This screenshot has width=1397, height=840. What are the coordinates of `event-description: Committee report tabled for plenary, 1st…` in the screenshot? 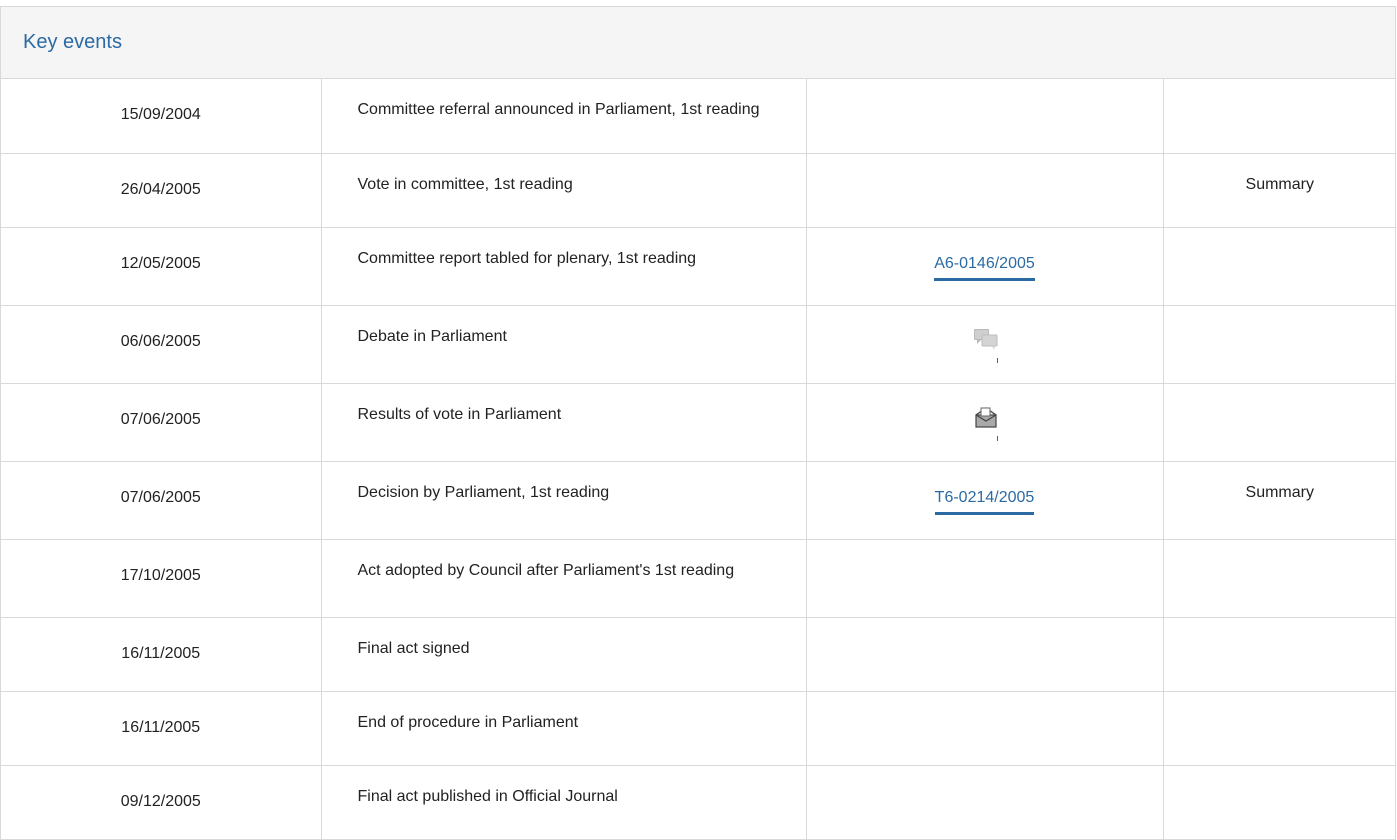 It's located at (564, 266).